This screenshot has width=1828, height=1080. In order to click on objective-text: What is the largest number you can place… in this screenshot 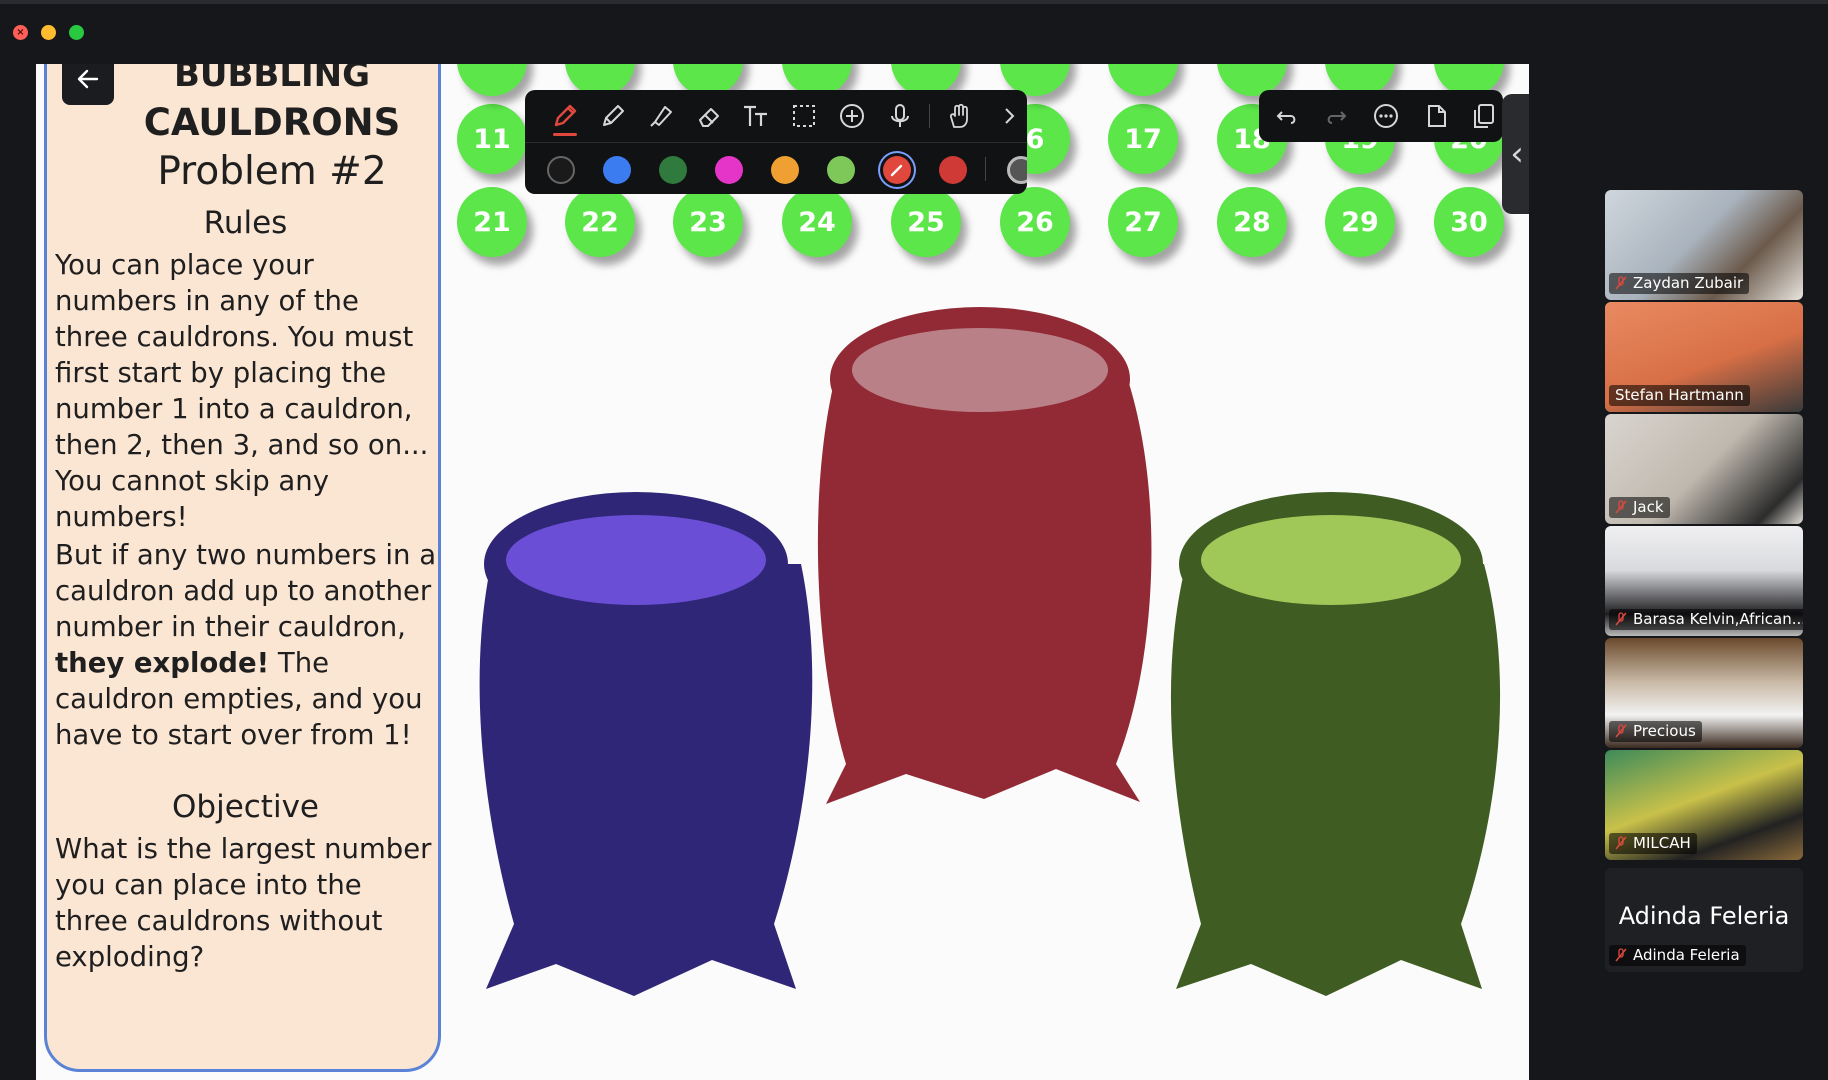, I will do `click(243, 903)`.